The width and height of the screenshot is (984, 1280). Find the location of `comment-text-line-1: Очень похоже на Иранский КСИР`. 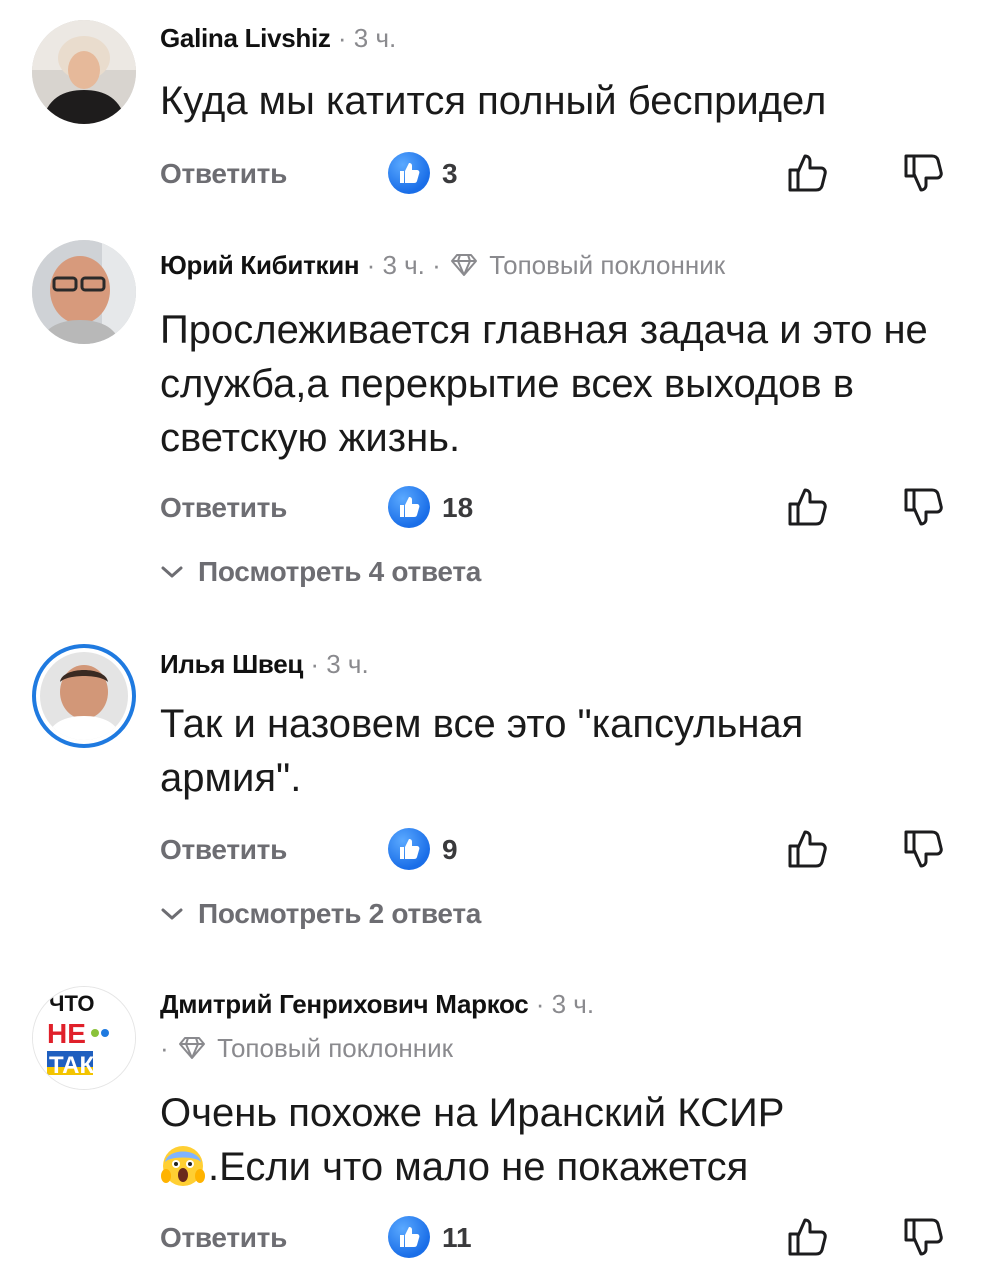

comment-text-line-1: Очень похоже на Иранский КСИР is located at coordinates (472, 1113).